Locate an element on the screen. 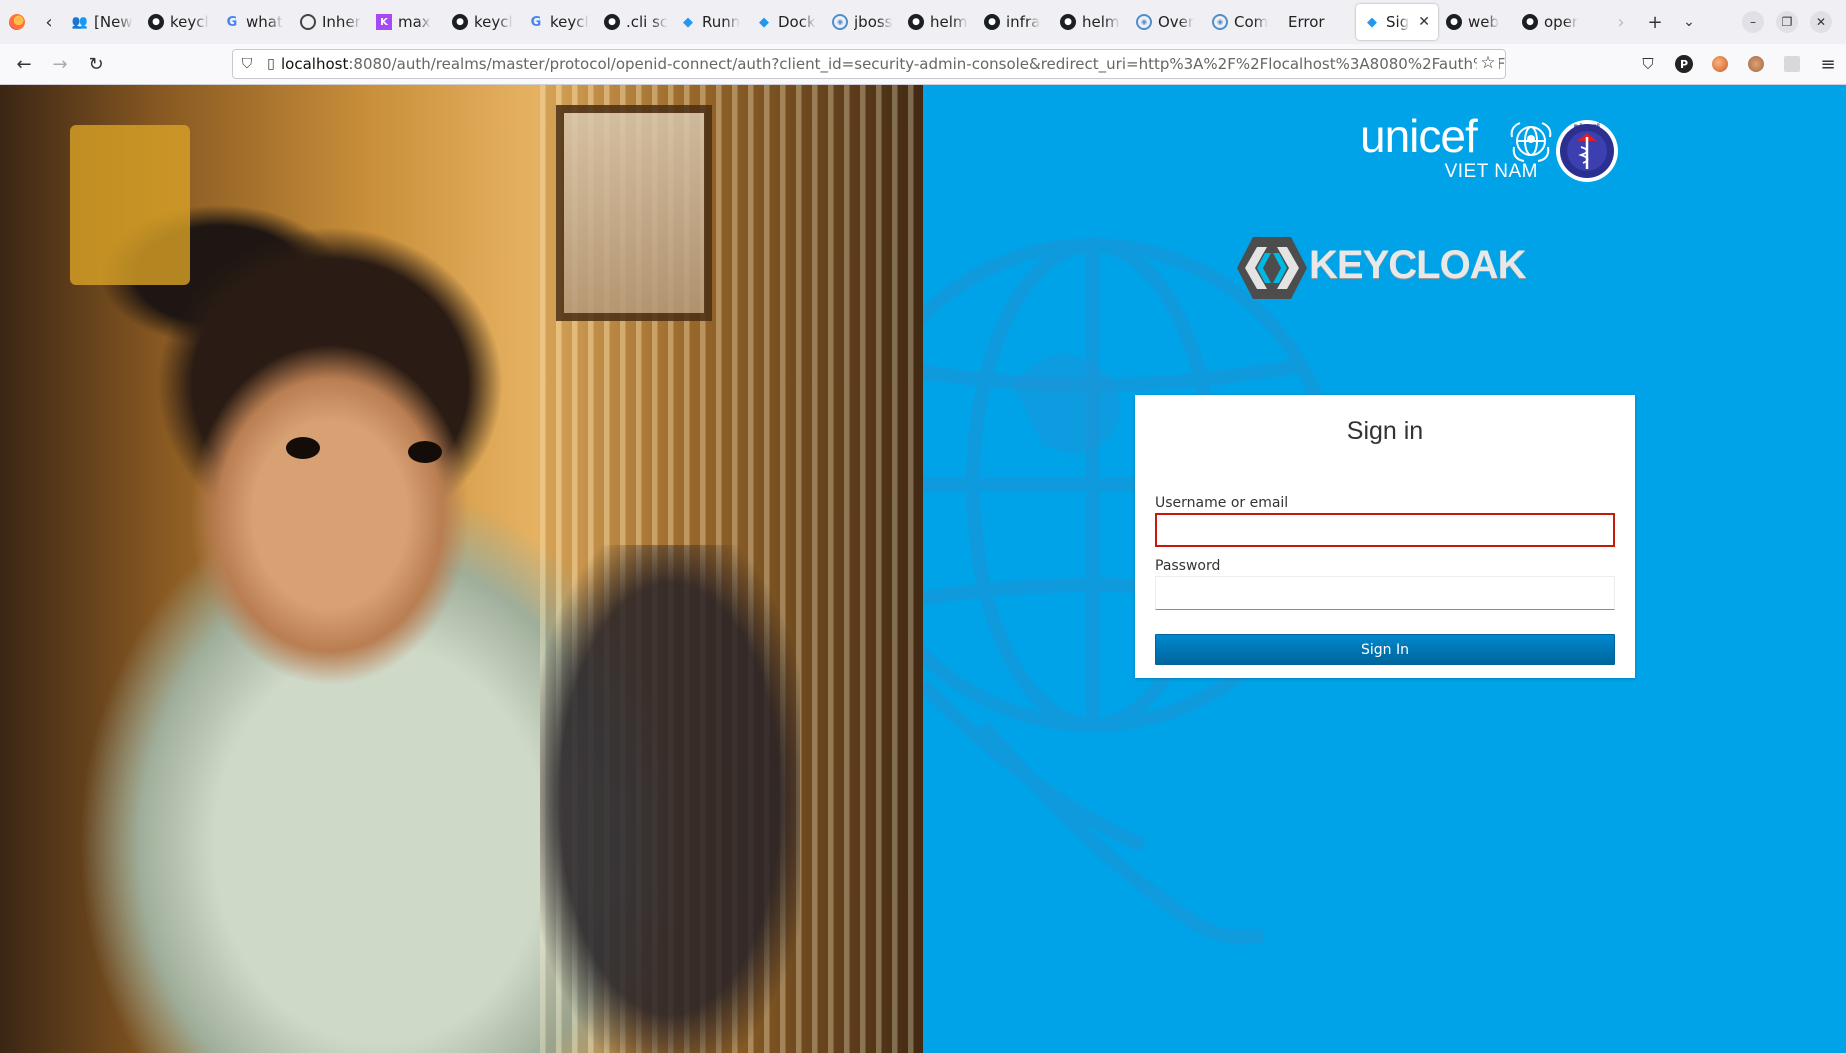 Image resolution: width=1846 pixels, height=1053 pixels. kotlin-icon: K is located at coordinates (384, 22).